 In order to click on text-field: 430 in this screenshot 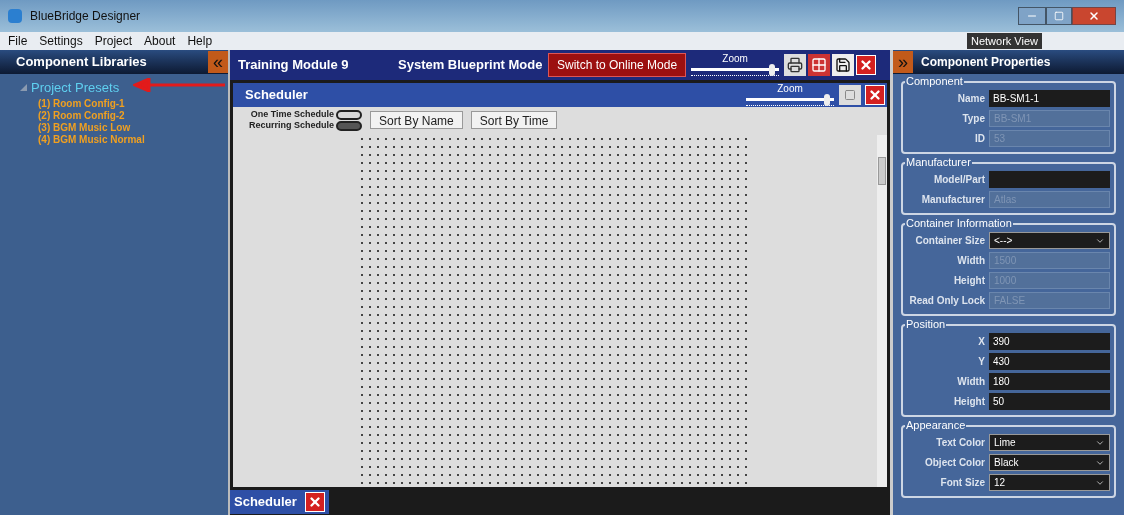, I will do `click(1049, 361)`.